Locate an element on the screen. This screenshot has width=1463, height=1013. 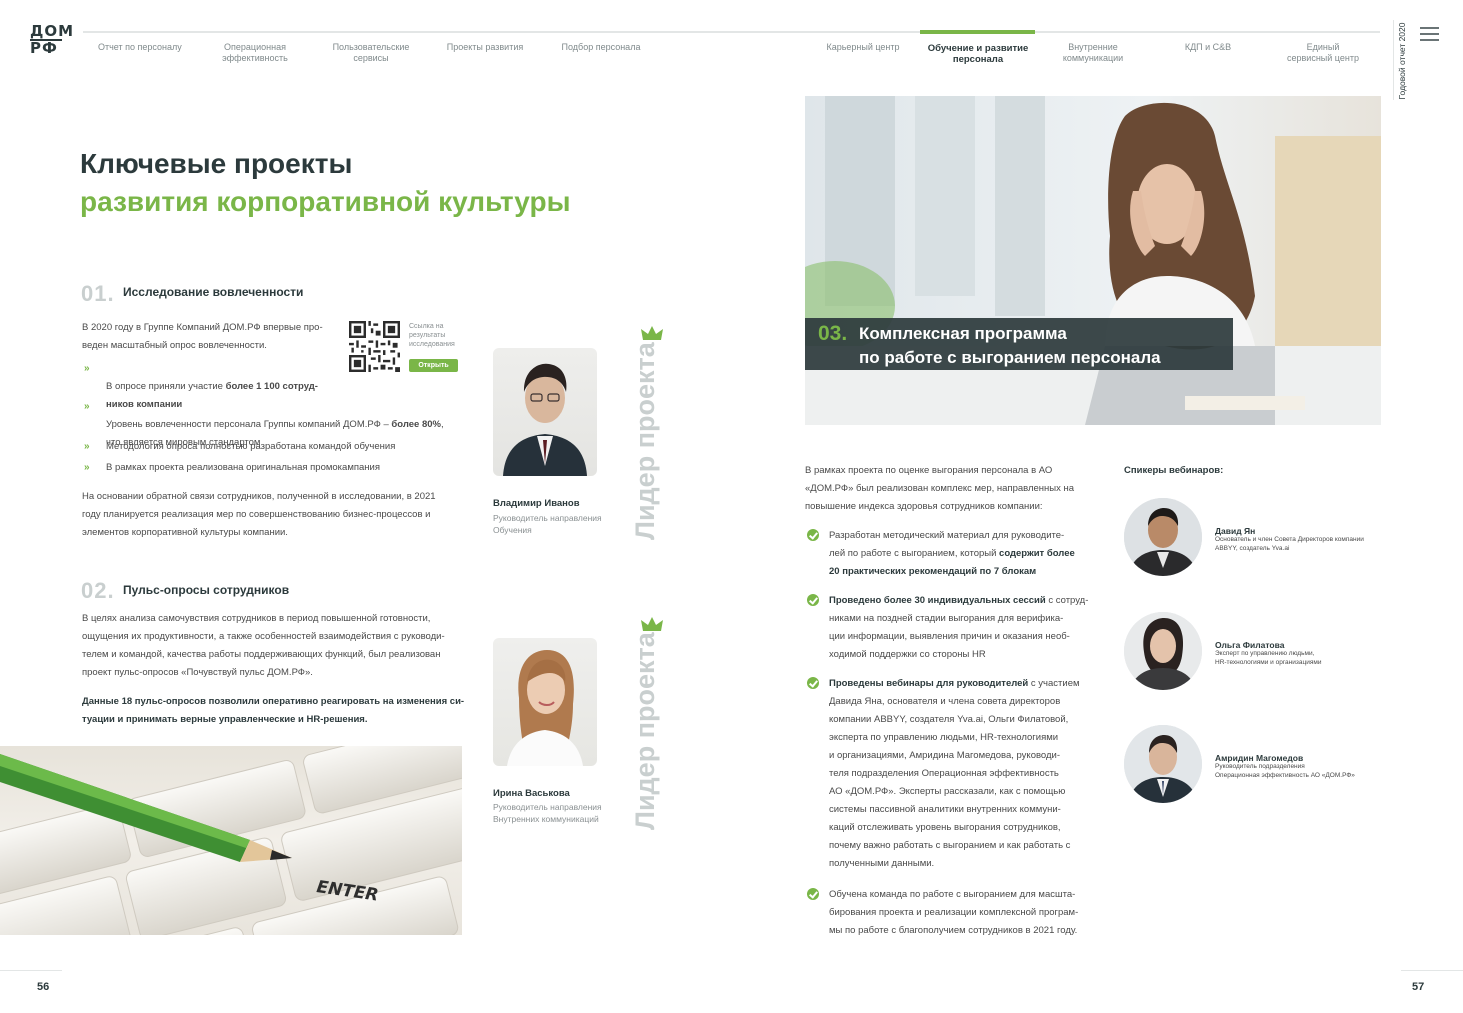
nav-label: Обучение и развитие персонала is located at coordinates (978, 54).